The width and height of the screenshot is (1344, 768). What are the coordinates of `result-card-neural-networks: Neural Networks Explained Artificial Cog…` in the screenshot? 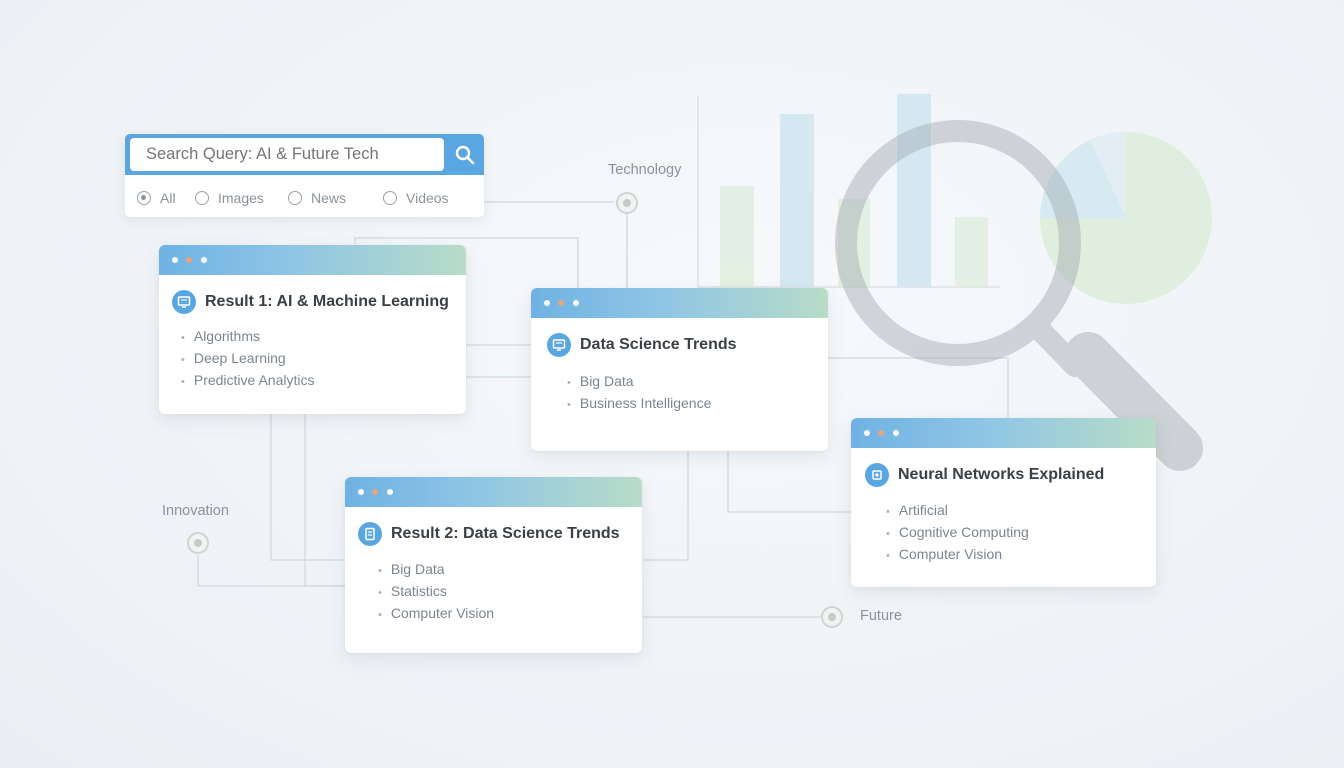 It's located at (1003, 502).